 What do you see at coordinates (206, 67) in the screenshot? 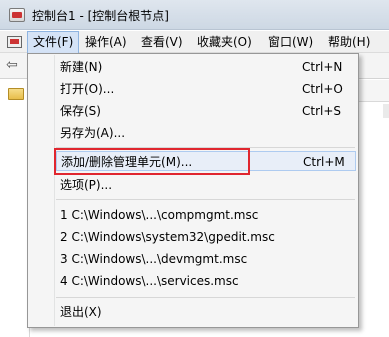
I see `menu-item-new: 新建(N) Ctrl+N` at bounding box center [206, 67].